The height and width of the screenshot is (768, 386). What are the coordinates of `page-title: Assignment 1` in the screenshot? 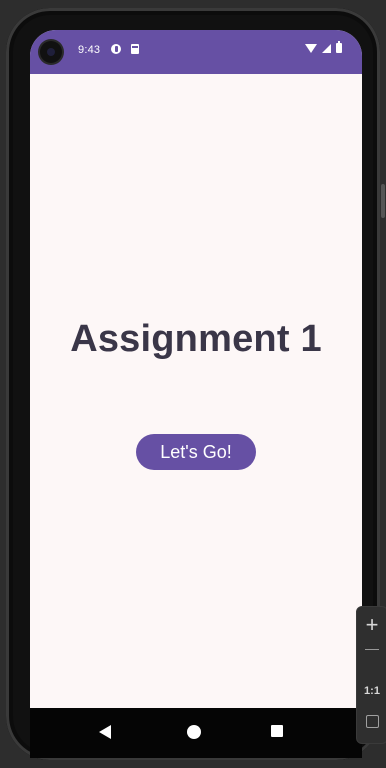 It's located at (196, 339).